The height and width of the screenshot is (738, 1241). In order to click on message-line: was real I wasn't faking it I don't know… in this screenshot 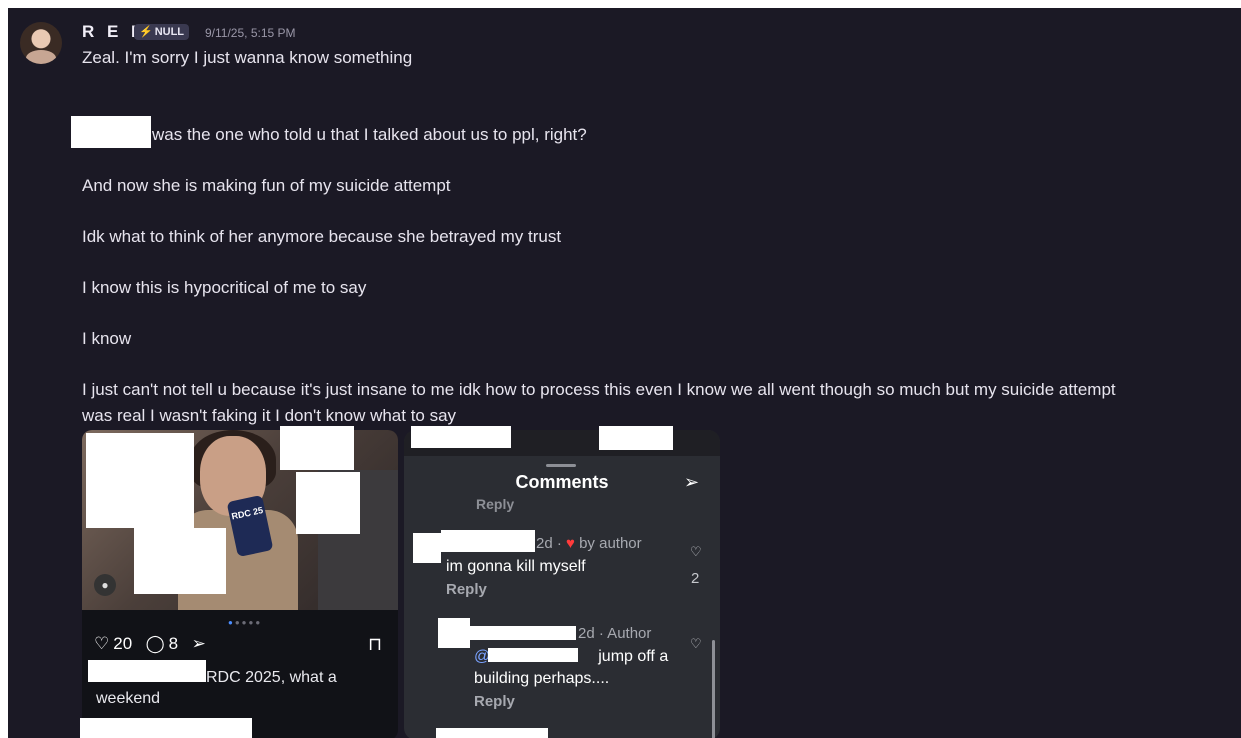, I will do `click(269, 415)`.